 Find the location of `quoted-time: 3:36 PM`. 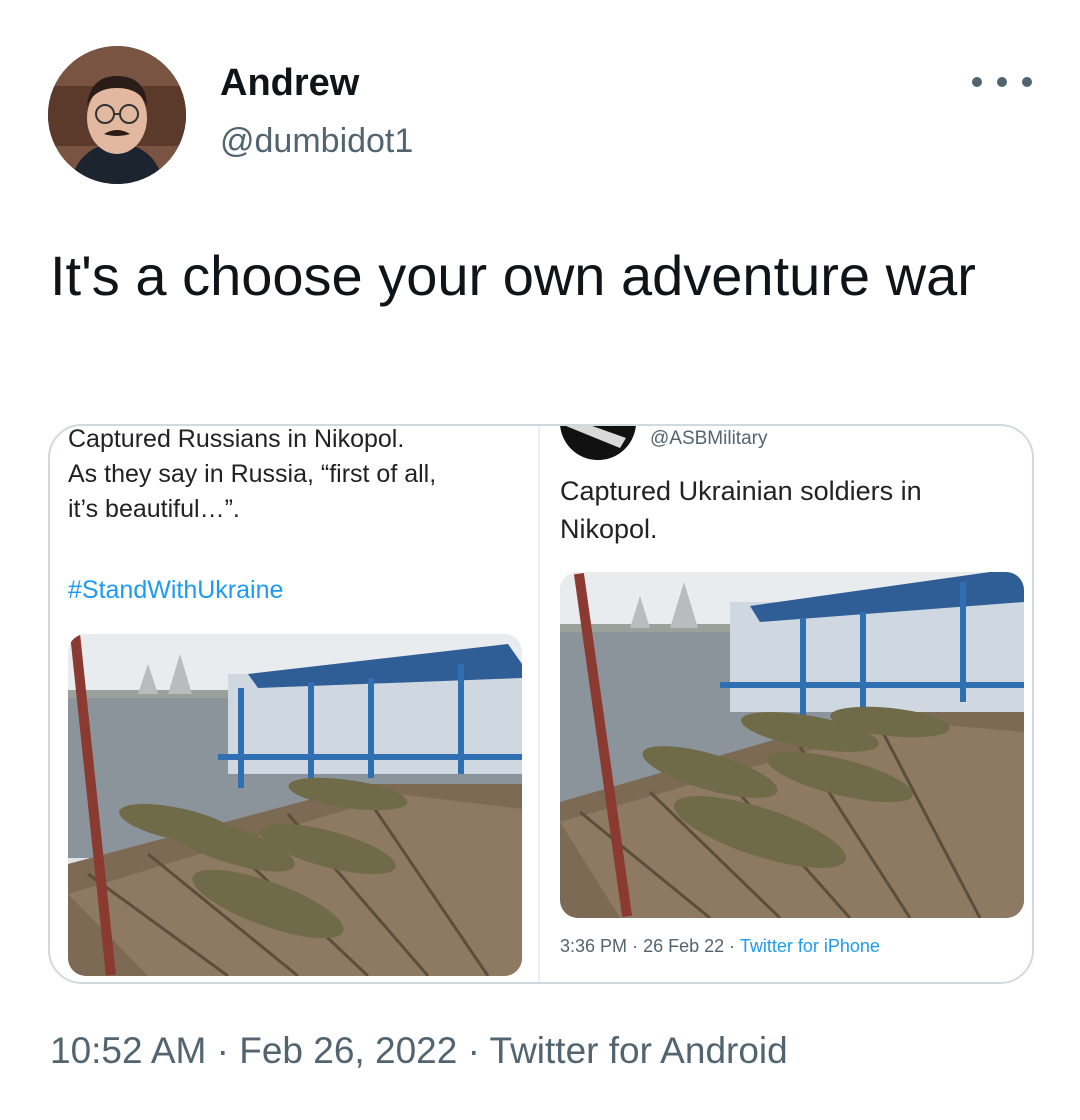

quoted-time: 3:36 PM is located at coordinates (594, 946).